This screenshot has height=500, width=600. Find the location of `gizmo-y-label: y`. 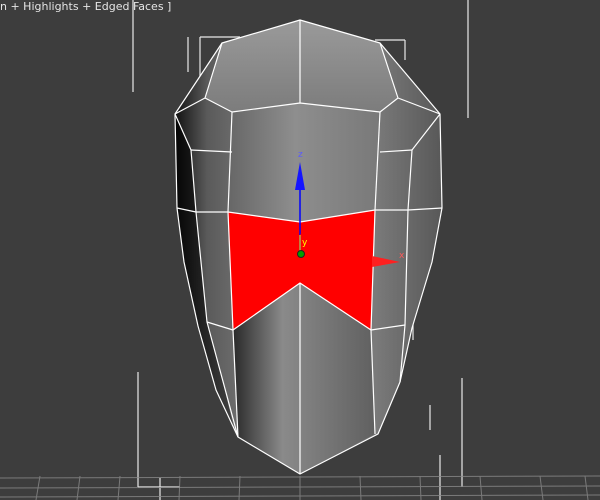

gizmo-y-label: y is located at coordinates (305, 243).